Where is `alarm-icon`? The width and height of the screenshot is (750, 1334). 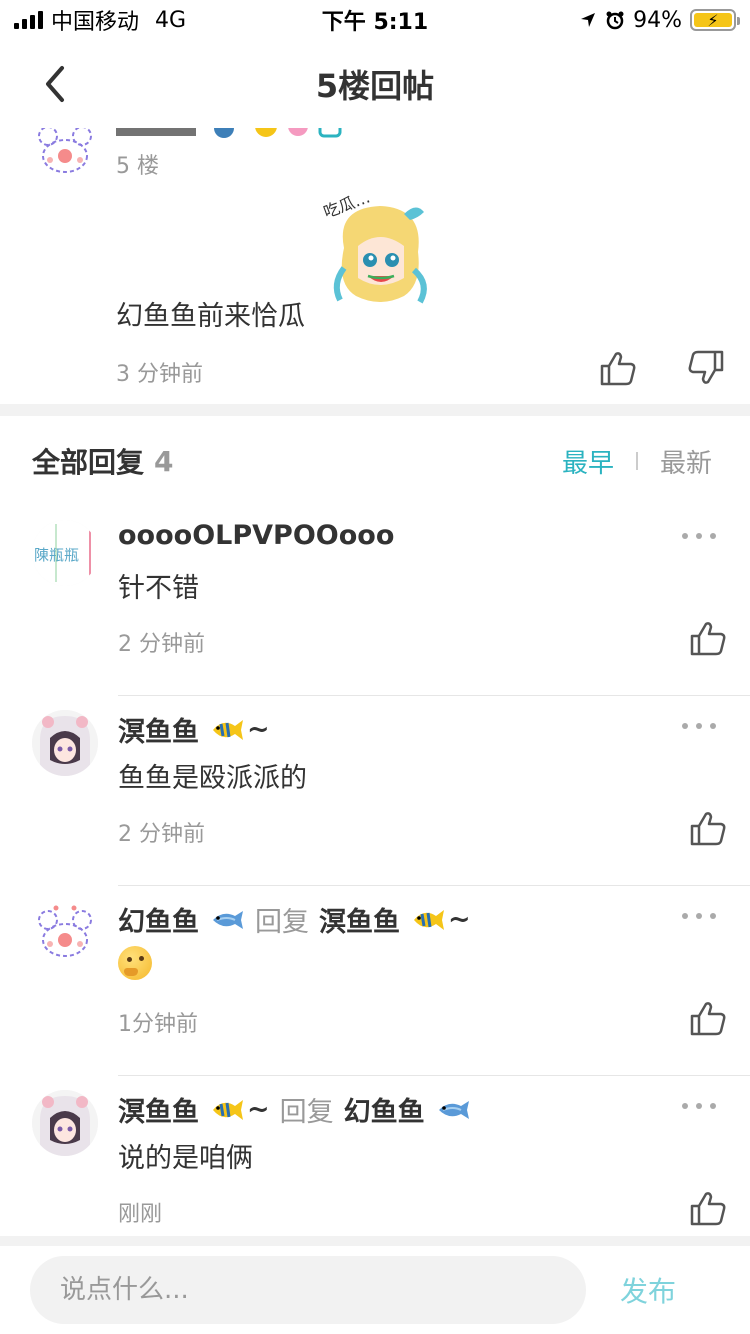 alarm-icon is located at coordinates (615, 20).